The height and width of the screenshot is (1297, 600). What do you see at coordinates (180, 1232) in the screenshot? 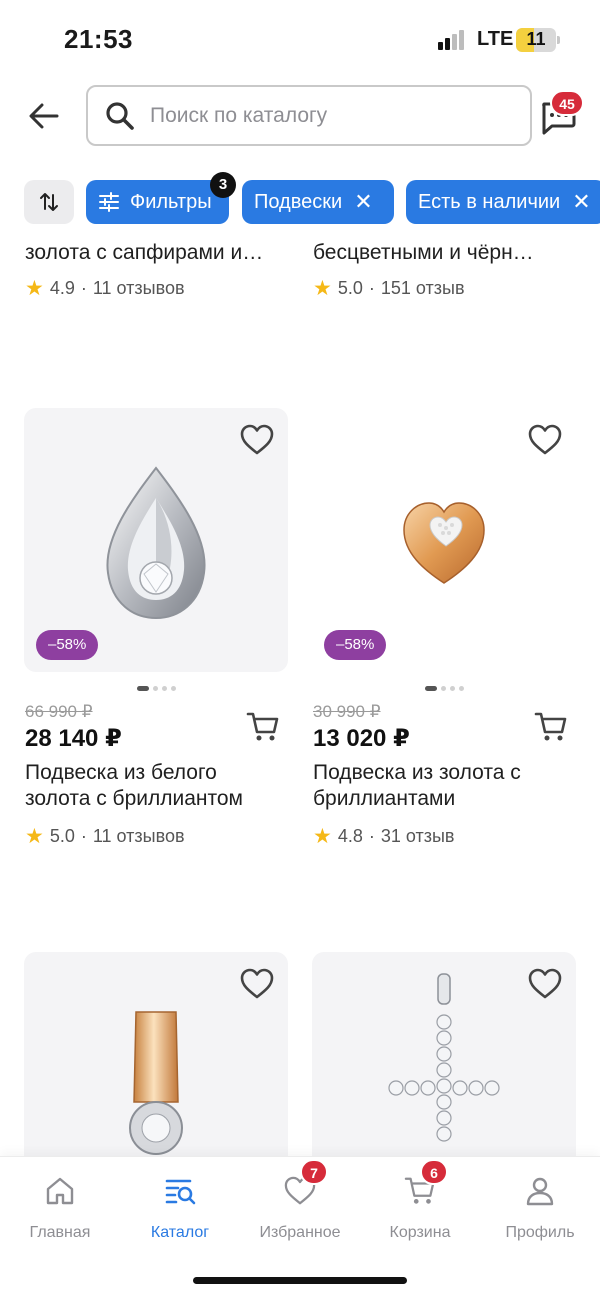
I see `nav-label: Каталог` at bounding box center [180, 1232].